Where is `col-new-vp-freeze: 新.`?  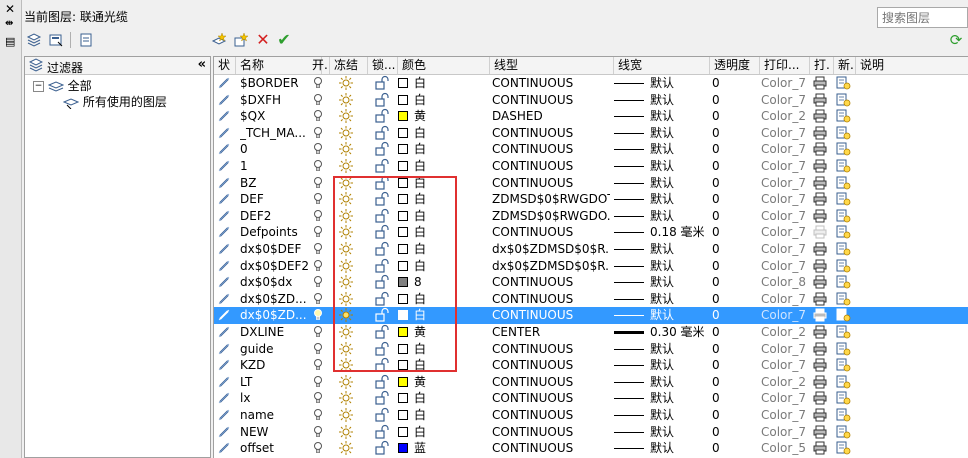 col-new-vp-freeze: 新. is located at coordinates (845, 65).